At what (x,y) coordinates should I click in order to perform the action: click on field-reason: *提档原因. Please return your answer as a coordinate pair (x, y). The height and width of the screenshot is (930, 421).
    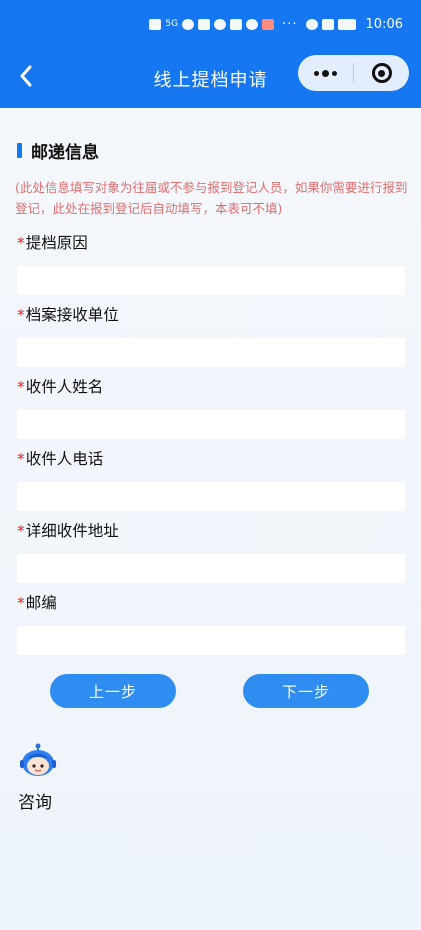
    Looking at the image, I should click on (211, 263).